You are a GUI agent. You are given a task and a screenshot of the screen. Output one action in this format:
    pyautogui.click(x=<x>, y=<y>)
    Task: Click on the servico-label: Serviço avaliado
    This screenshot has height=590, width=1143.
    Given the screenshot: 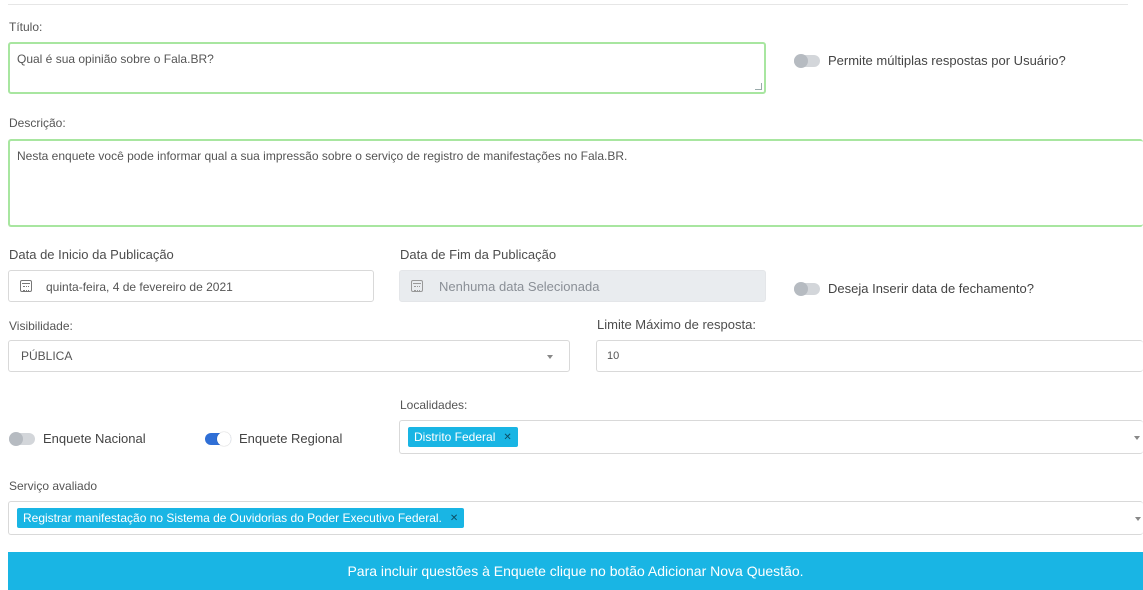 What is the action you would take?
    pyautogui.click(x=53, y=486)
    